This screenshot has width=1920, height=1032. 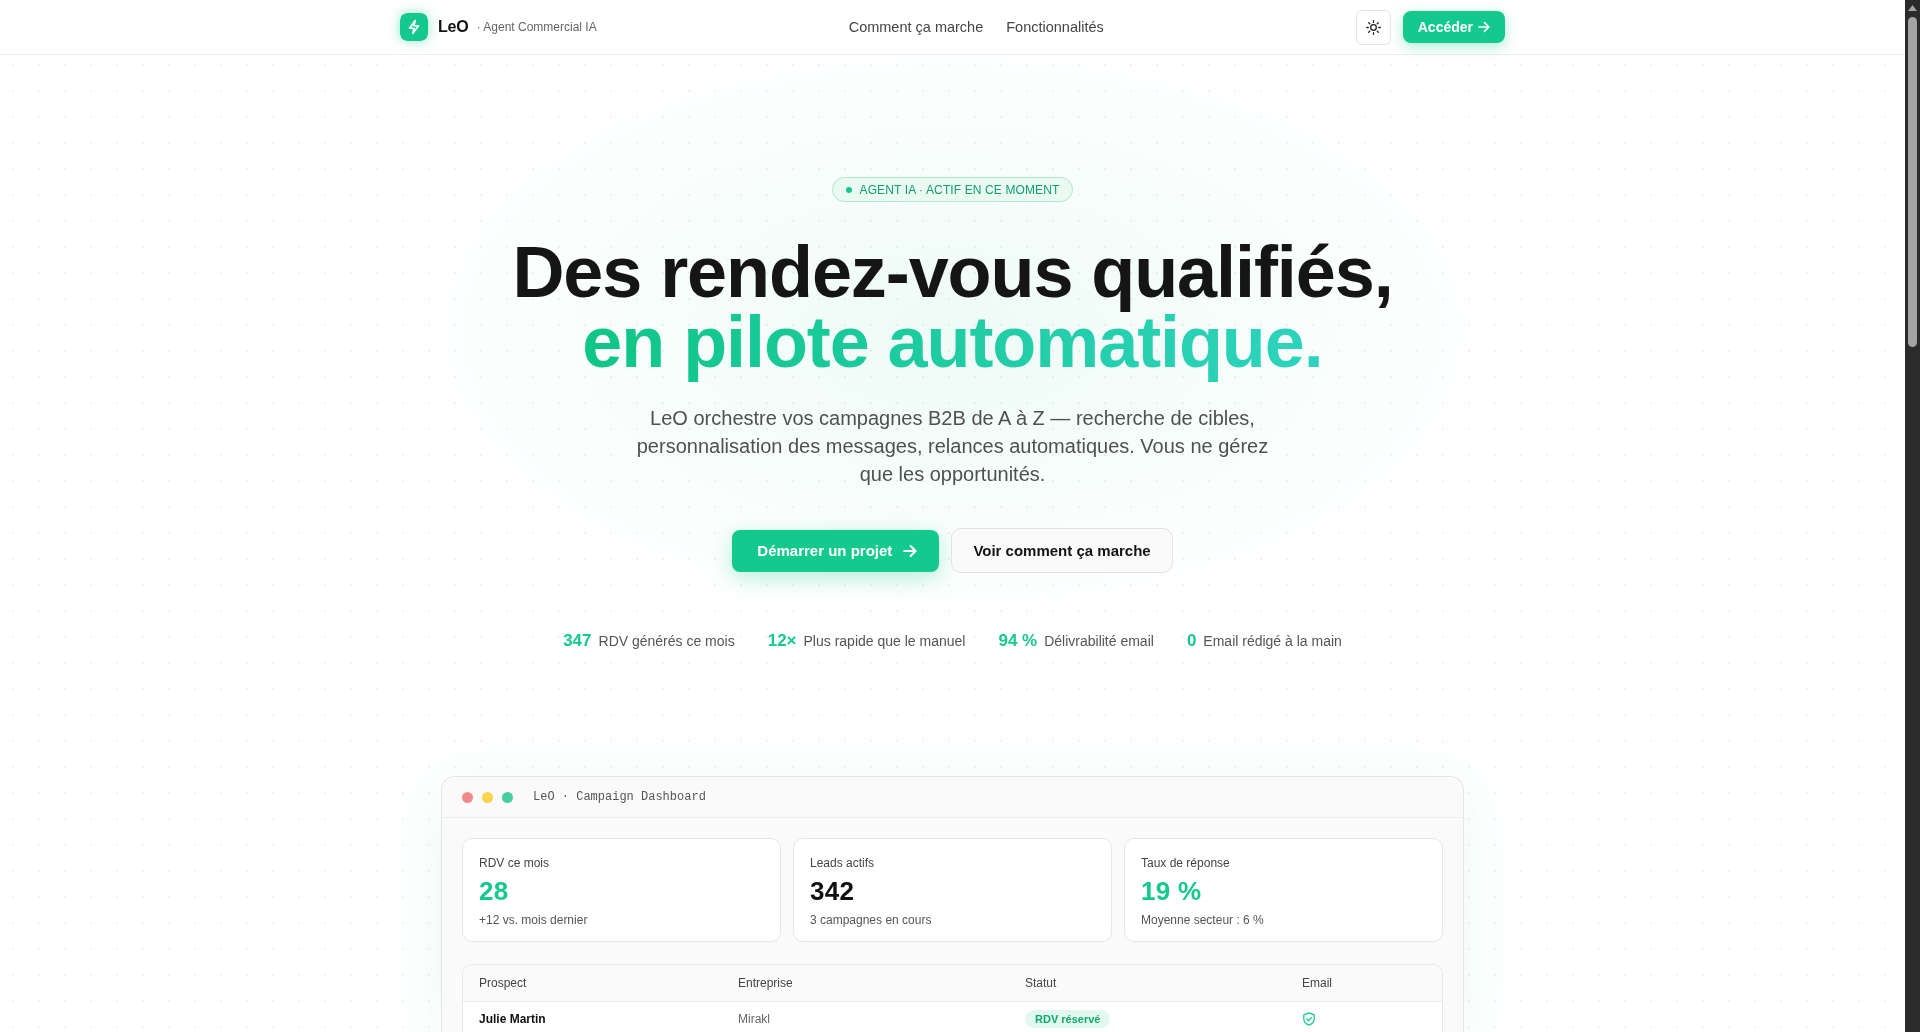 I want to click on stat-label: Délivrabilité email, so click(x=1099, y=641).